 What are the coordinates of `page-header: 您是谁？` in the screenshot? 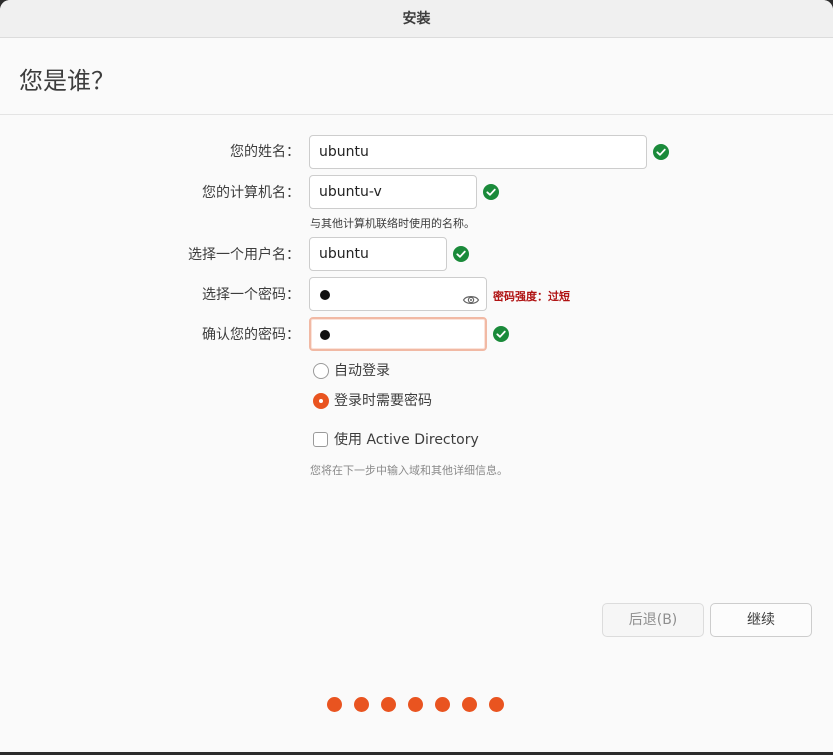 It's located at (416, 77).